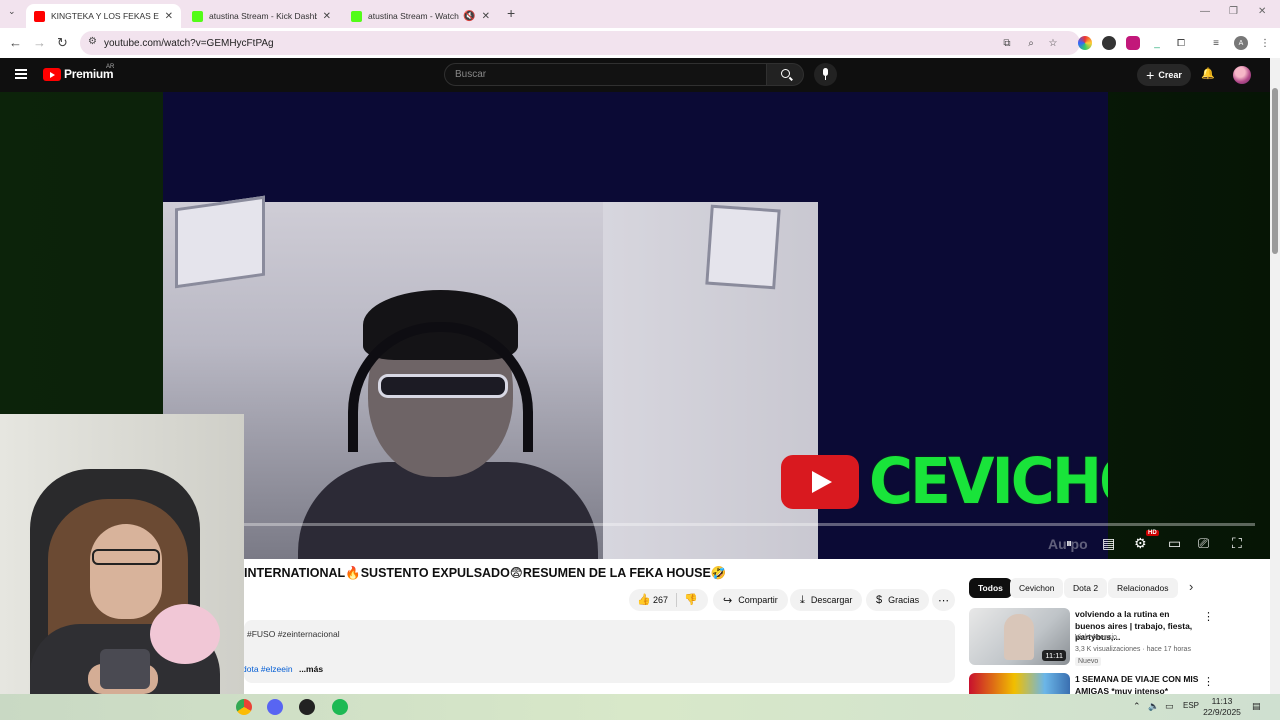 This screenshot has height=720, width=1280. What do you see at coordinates (1152, 533) in the screenshot?
I see `hd-badge: HD` at bounding box center [1152, 533].